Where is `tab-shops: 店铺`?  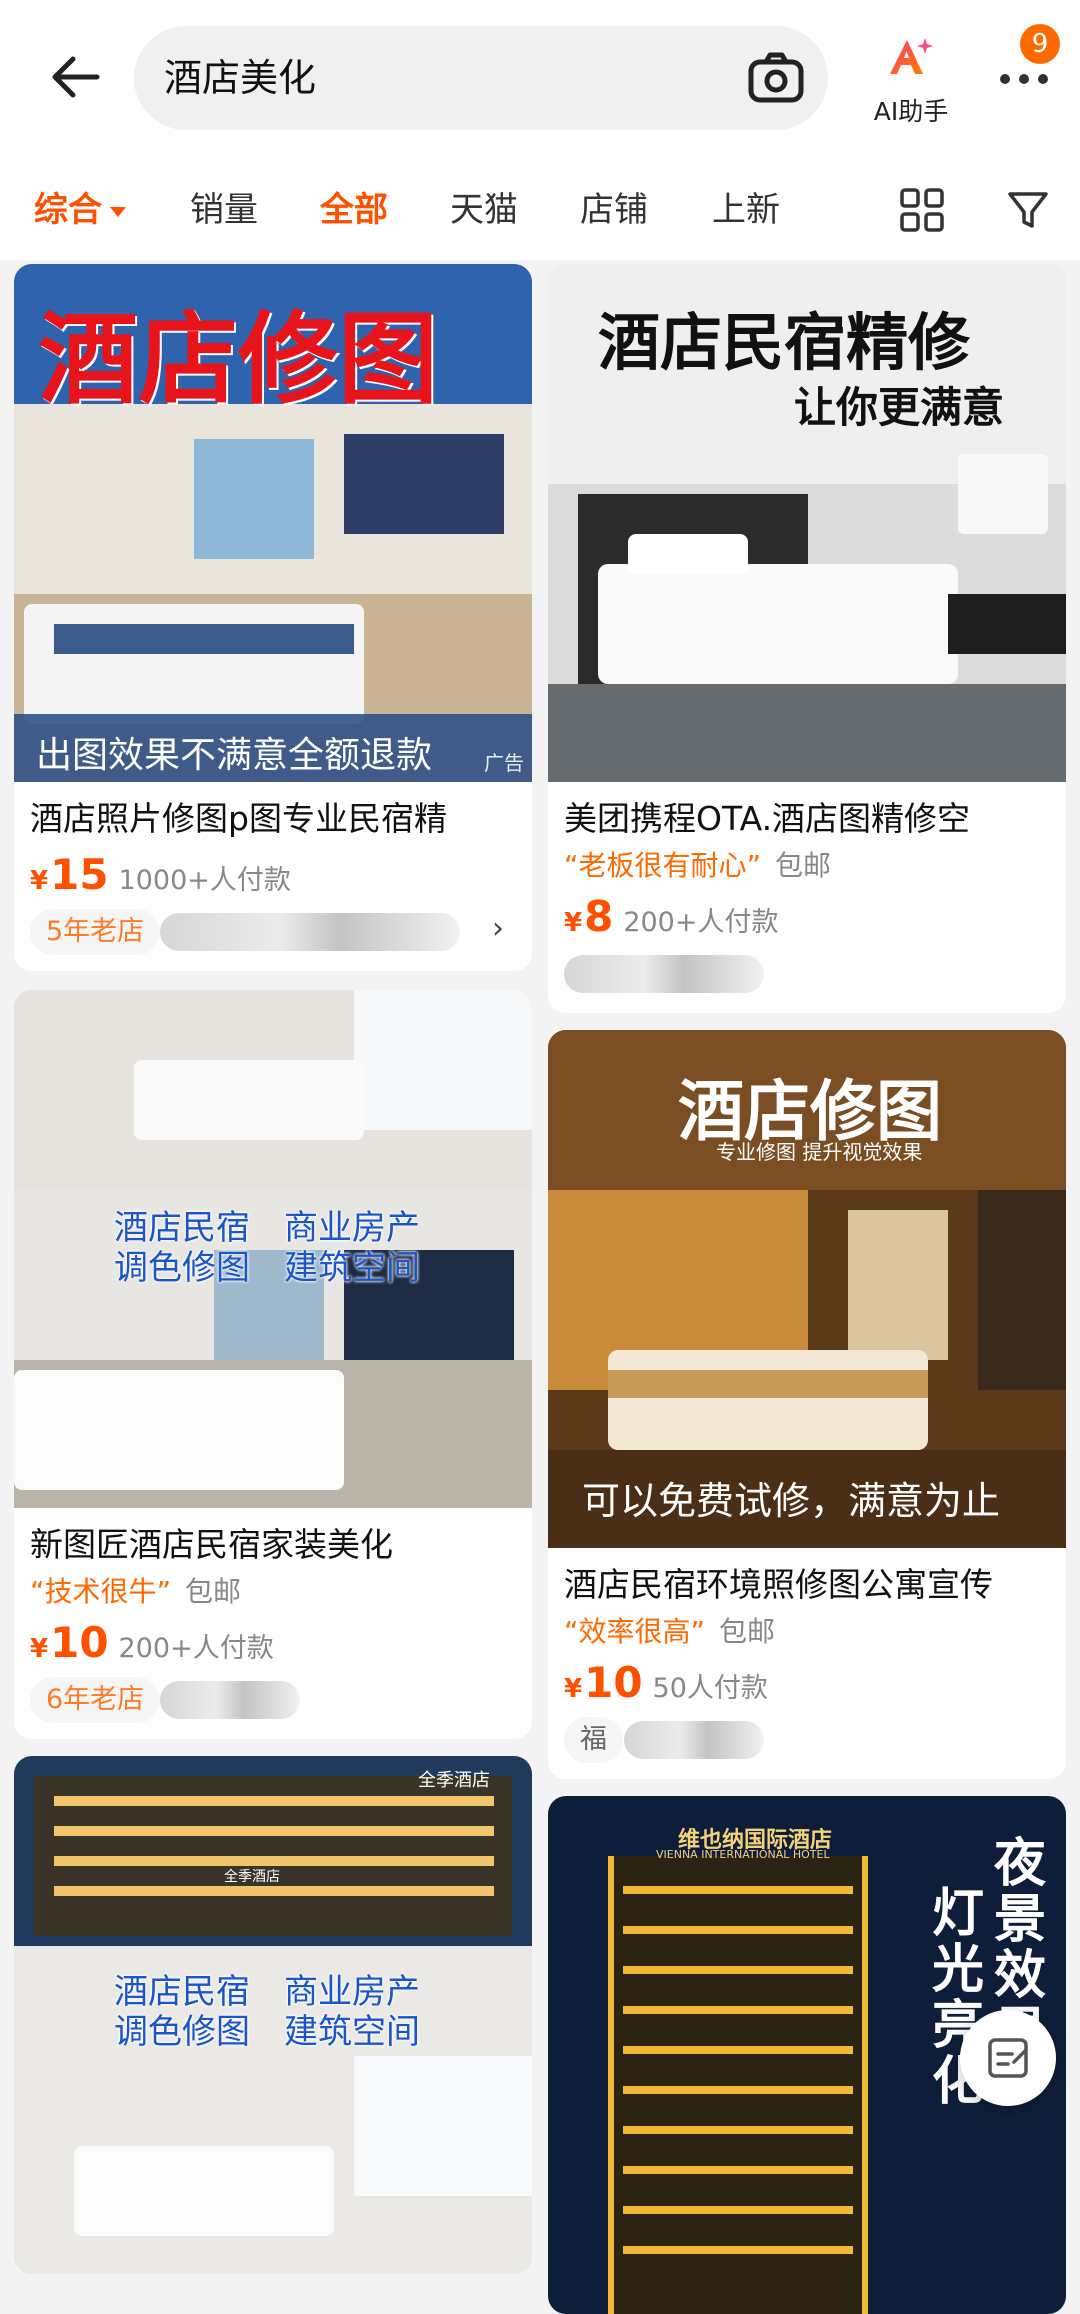 tab-shops: 店铺 is located at coordinates (614, 210).